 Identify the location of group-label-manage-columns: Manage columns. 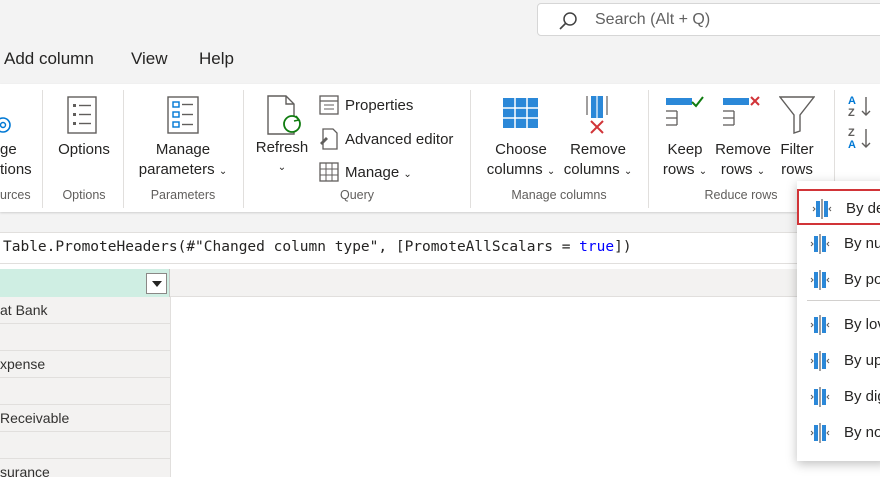
(559, 195).